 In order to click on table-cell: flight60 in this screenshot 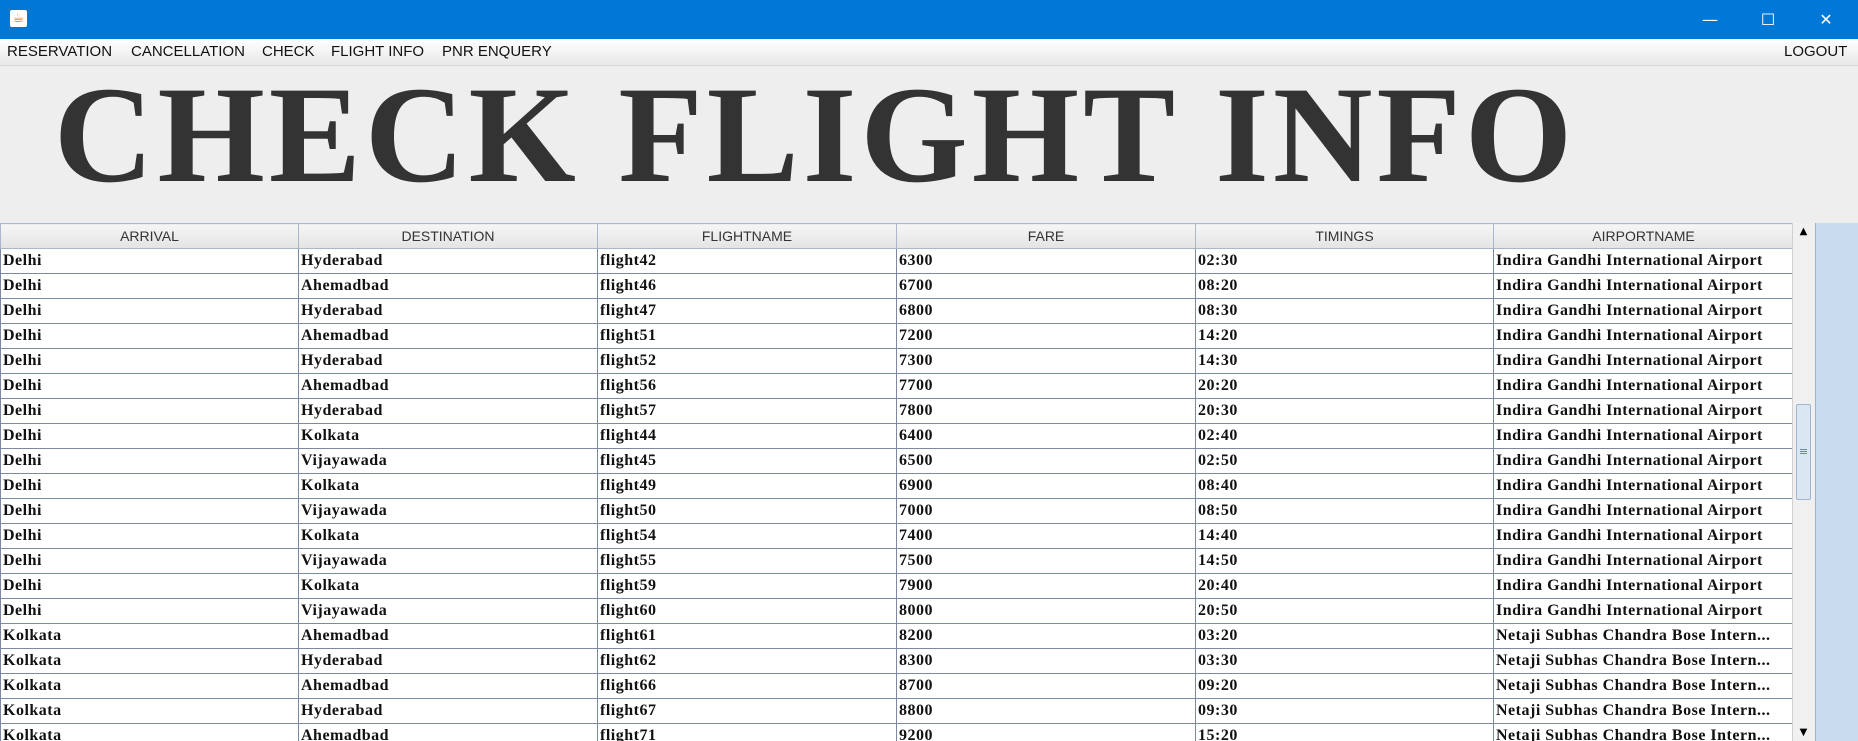, I will do `click(747, 611)`.